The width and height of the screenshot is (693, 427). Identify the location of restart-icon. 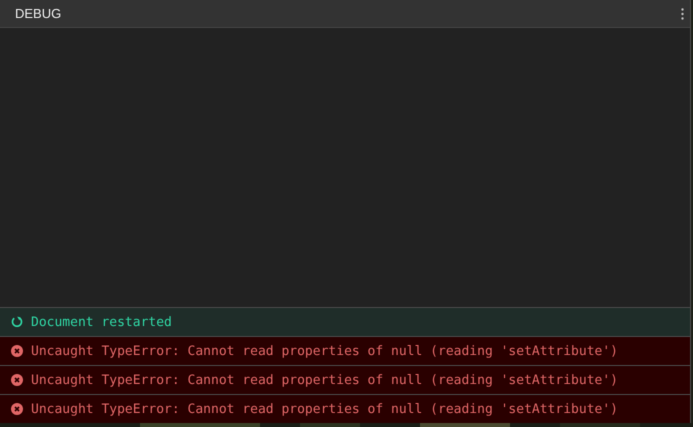
(17, 322).